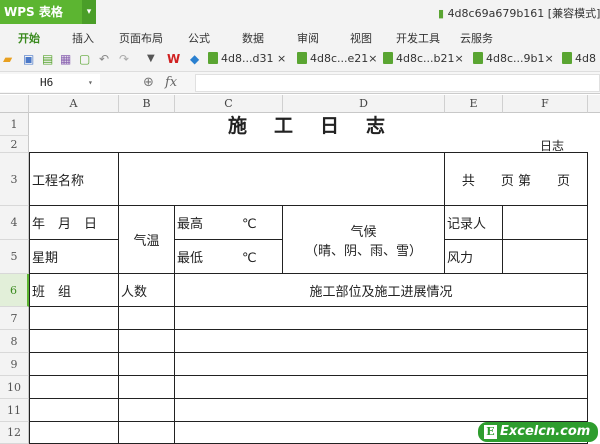 This screenshot has width=600, height=444. What do you see at coordinates (14, 179) in the screenshot?
I see `row-header: 3` at bounding box center [14, 179].